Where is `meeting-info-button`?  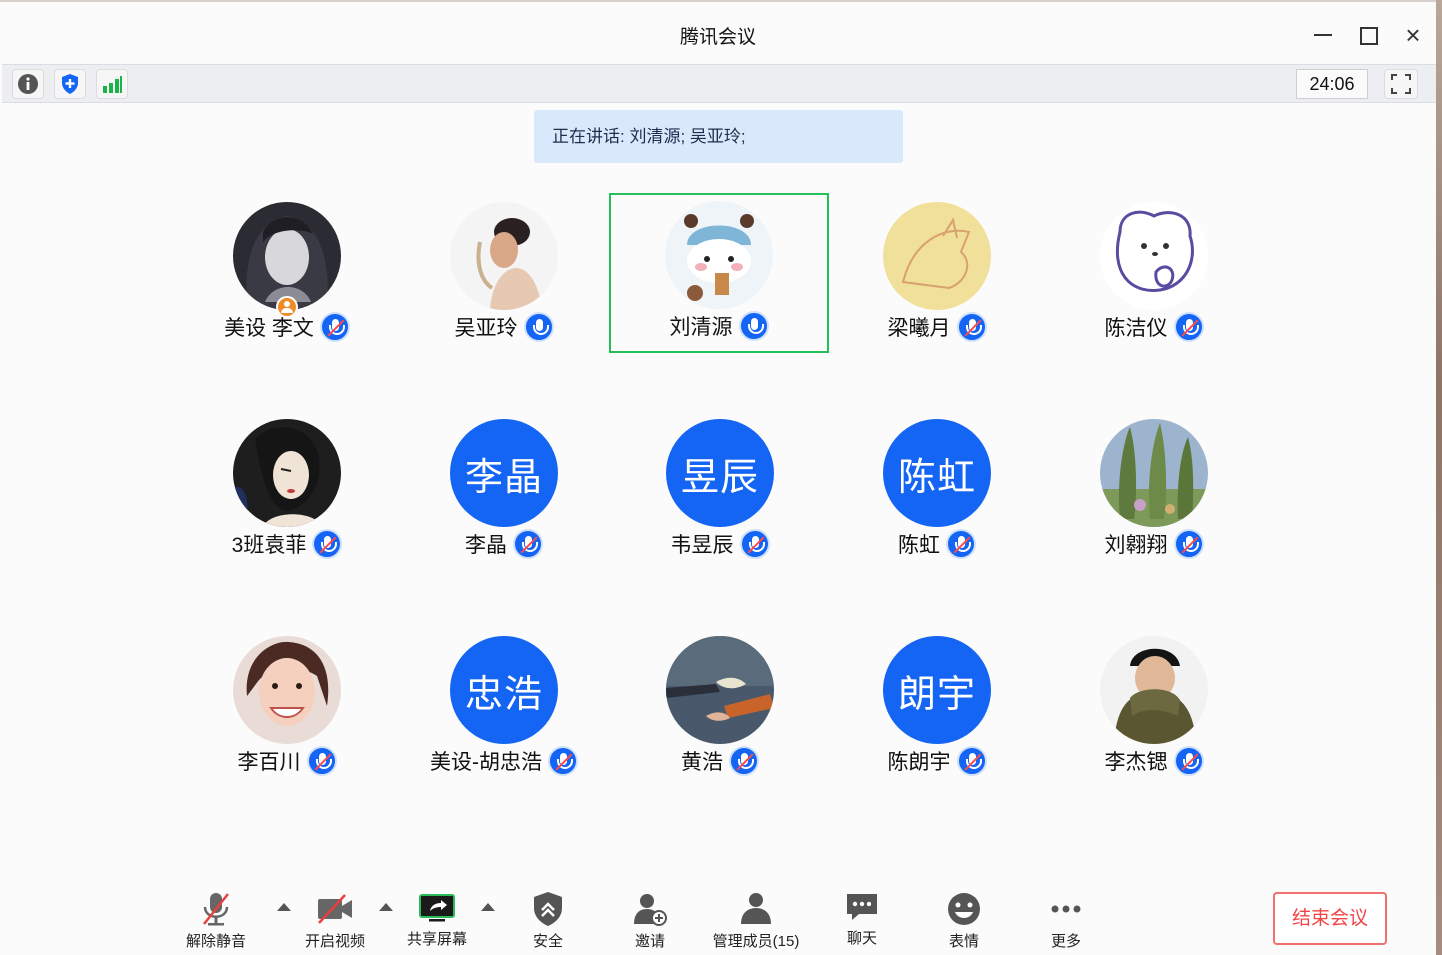 meeting-info-button is located at coordinates (28, 84).